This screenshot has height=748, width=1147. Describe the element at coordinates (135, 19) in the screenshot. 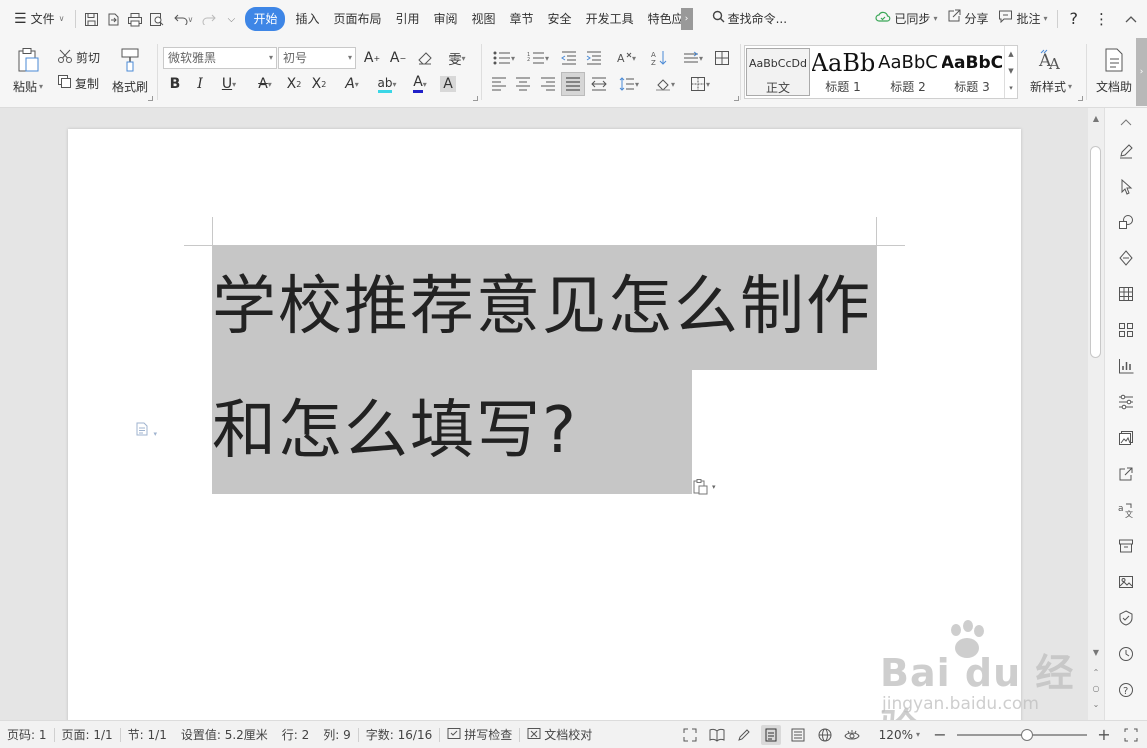

I see `print-icon` at that location.